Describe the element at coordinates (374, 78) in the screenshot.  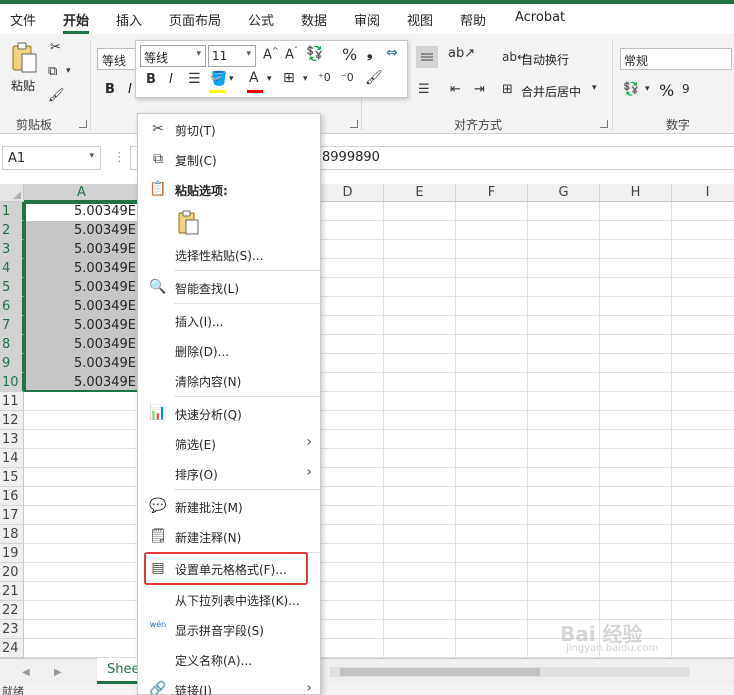
I see `format-painter-icon: 🖌` at that location.